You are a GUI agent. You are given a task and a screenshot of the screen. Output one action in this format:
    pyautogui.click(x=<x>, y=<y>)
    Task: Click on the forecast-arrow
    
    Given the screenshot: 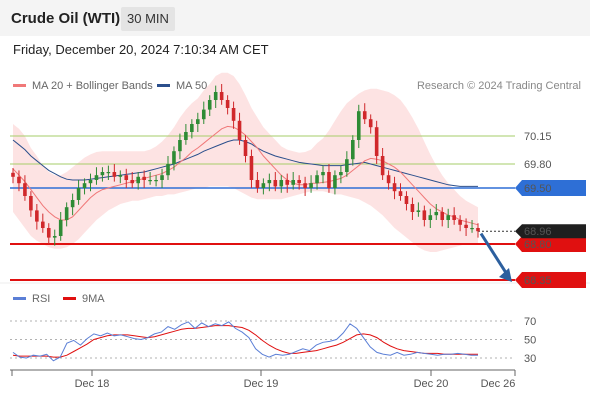 What is the action you would take?
    pyautogui.click(x=494, y=254)
    